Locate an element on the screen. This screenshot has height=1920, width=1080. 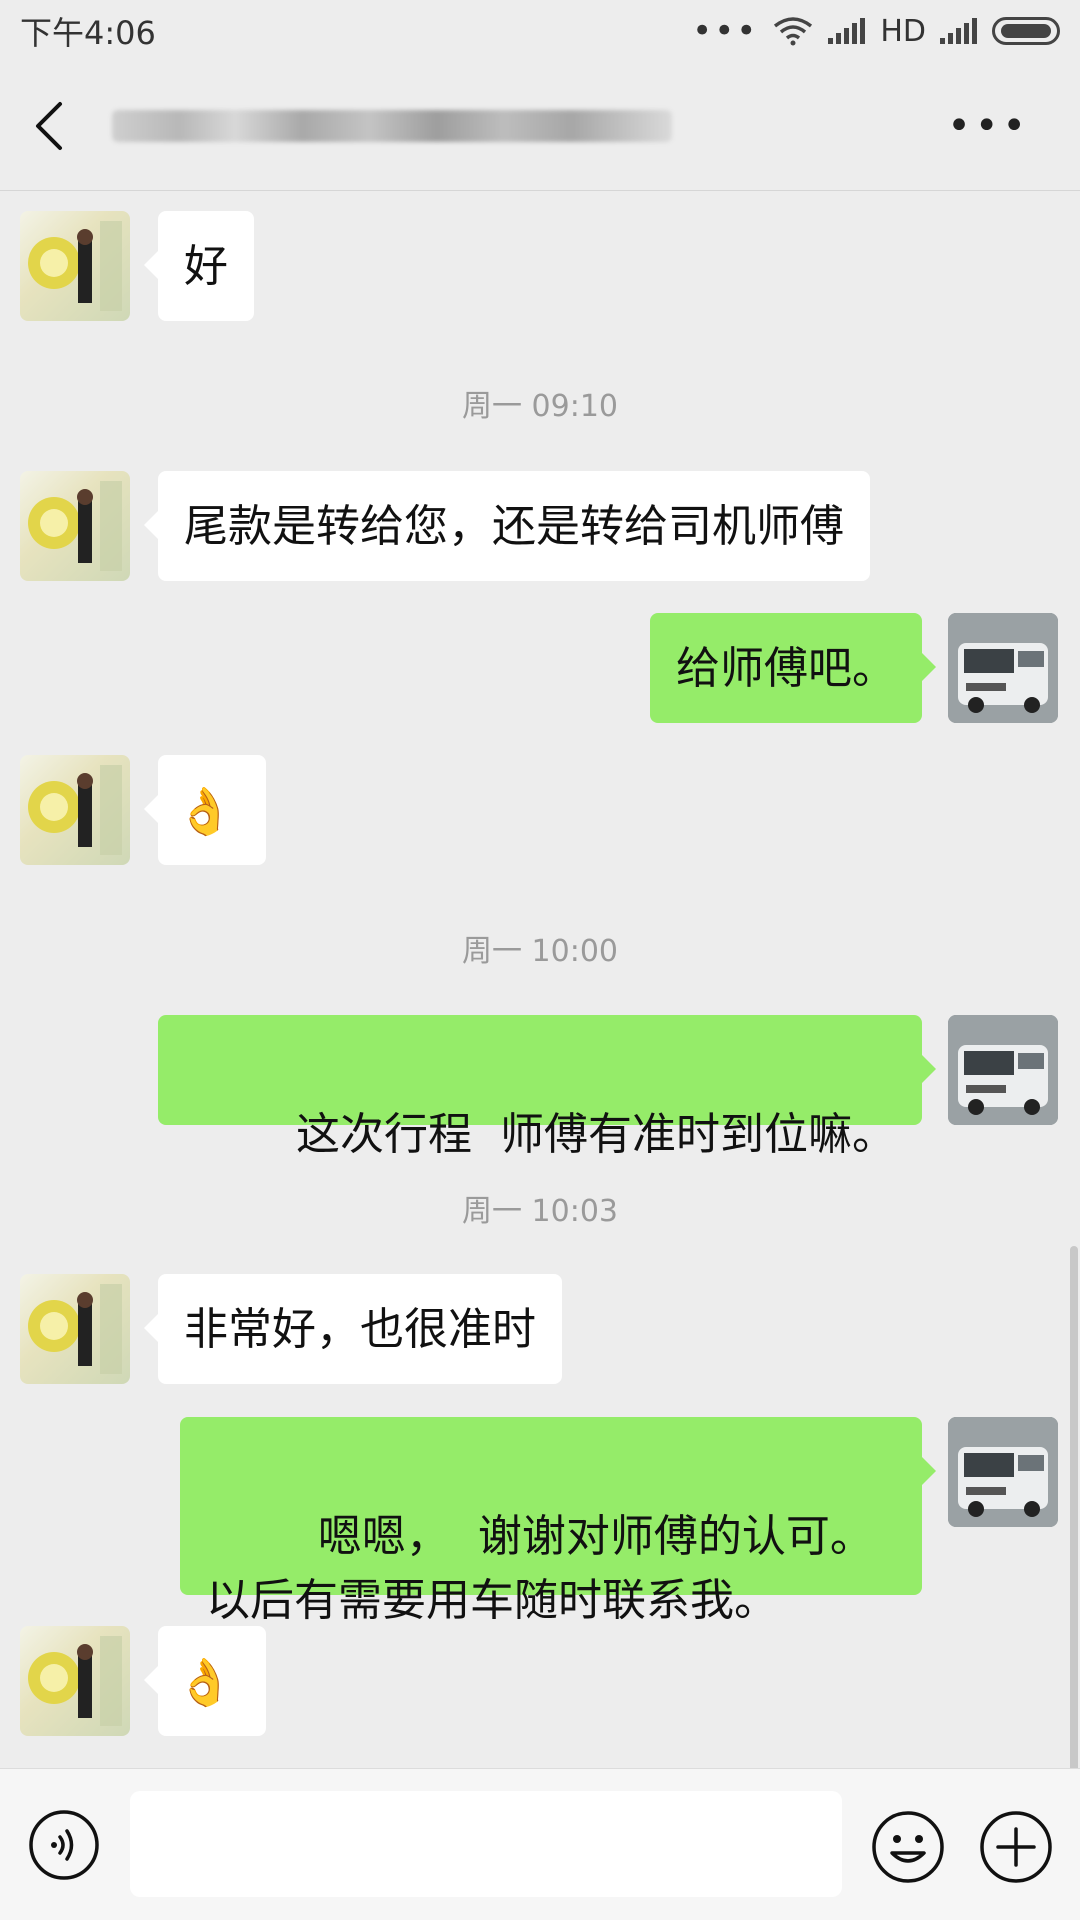
wifi-icon is located at coordinates (793, 31).